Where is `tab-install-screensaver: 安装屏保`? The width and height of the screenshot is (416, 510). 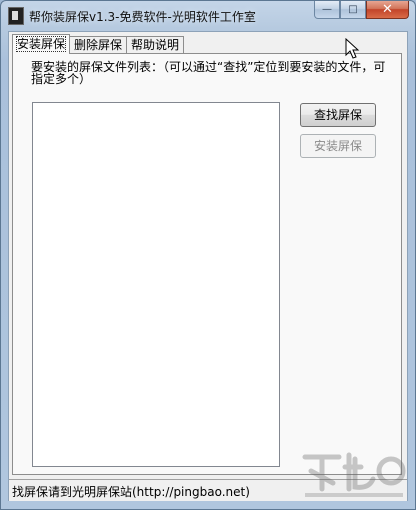
tab-install-screensaver: 安装屏保 is located at coordinates (41, 44).